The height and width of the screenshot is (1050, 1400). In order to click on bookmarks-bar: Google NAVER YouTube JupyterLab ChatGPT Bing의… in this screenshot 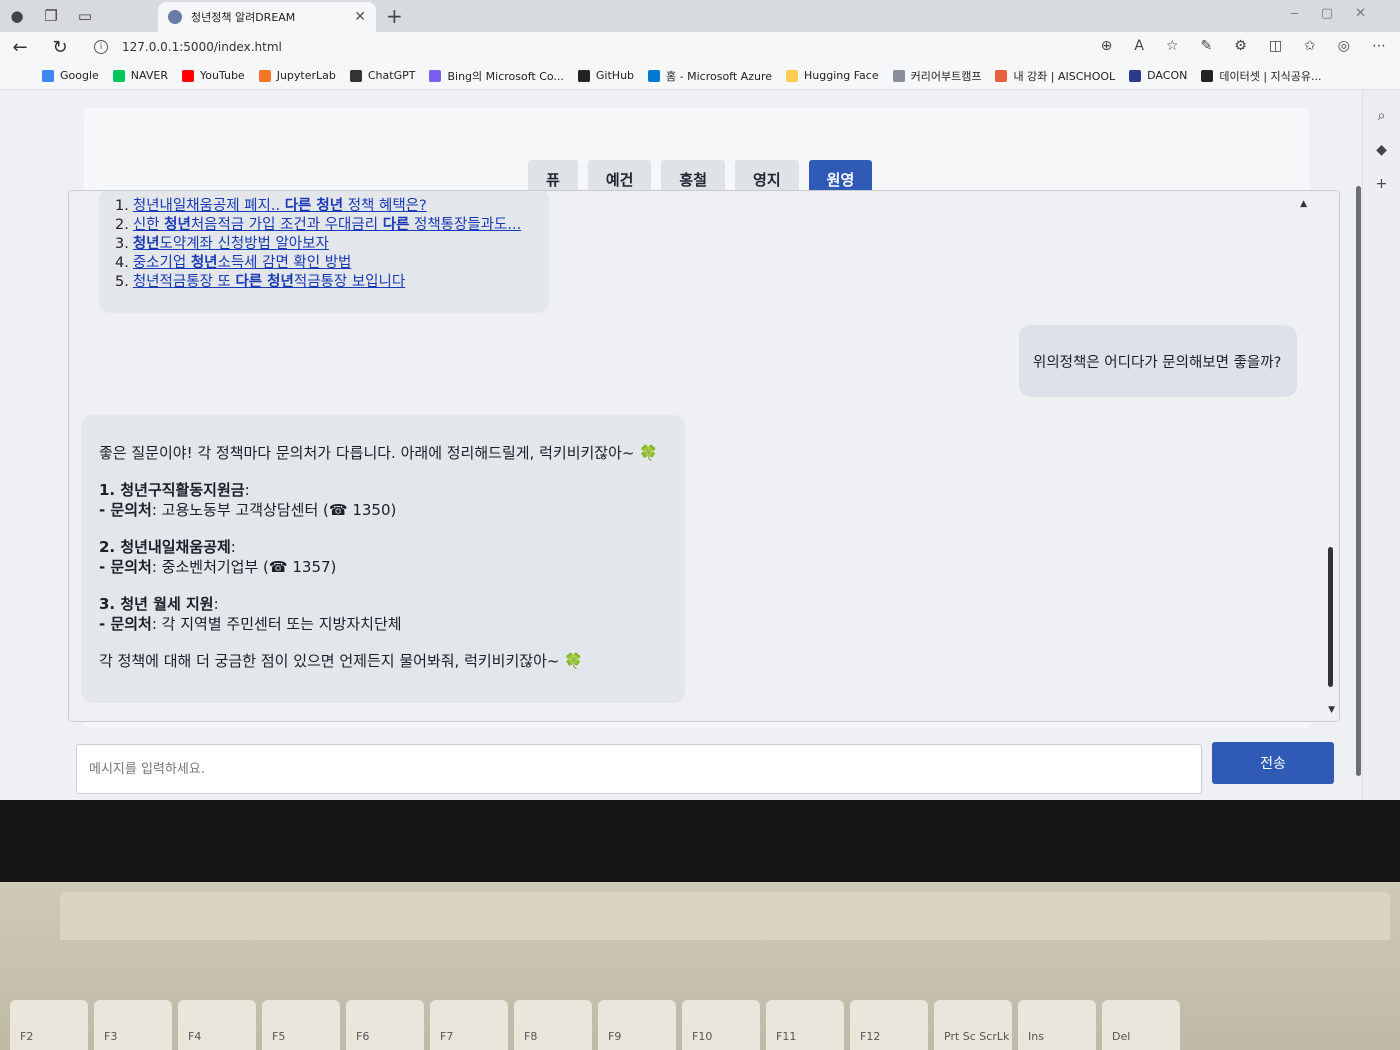, I will do `click(700, 76)`.